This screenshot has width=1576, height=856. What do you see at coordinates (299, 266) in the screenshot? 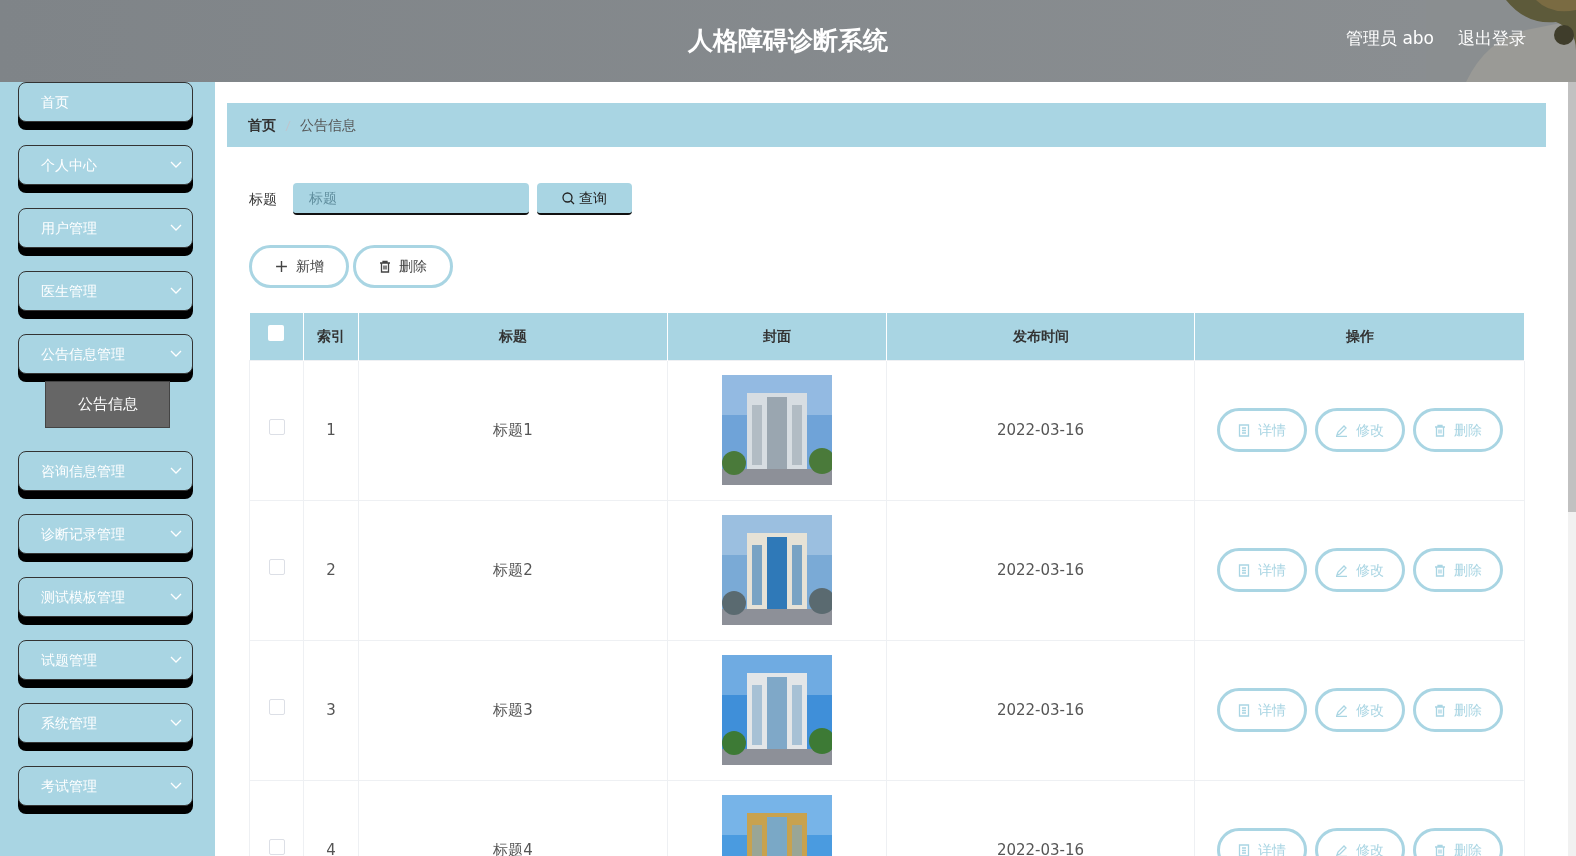
I see `add-button: 新增` at bounding box center [299, 266].